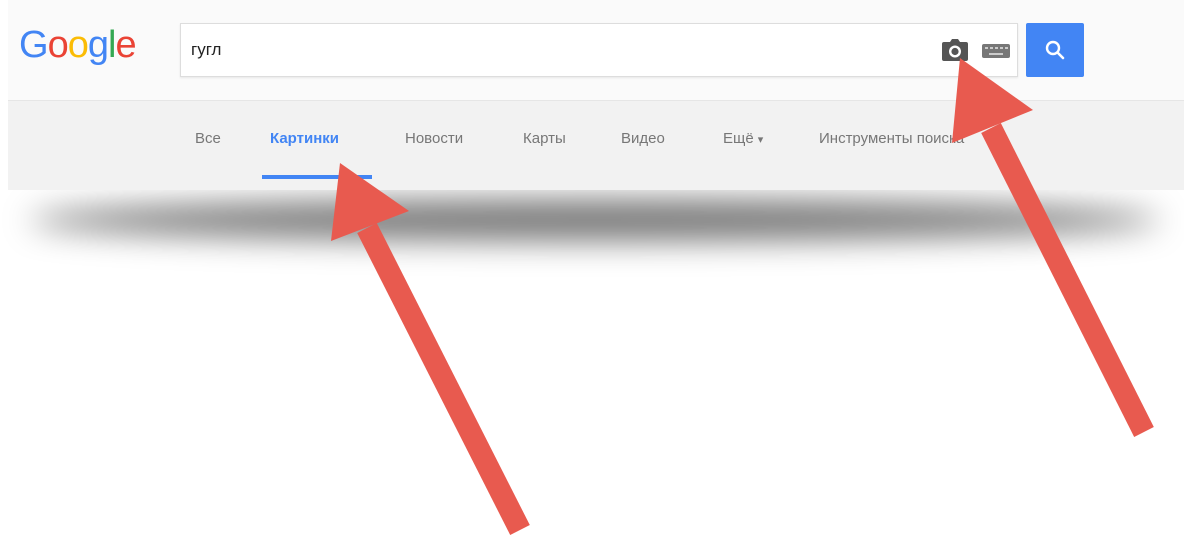  Describe the element at coordinates (34, 45) in the screenshot. I see `logo-letter: G` at that location.